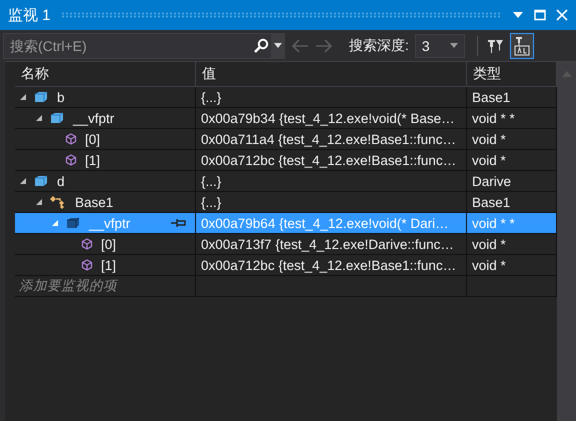 This screenshot has height=421, width=576. What do you see at coordinates (331, 74) in the screenshot?
I see `column-header: 值` at bounding box center [331, 74].